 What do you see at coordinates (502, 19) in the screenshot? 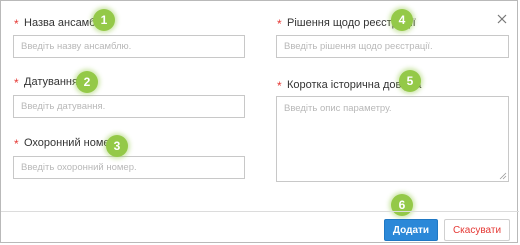
I see `close-icon` at bounding box center [502, 19].